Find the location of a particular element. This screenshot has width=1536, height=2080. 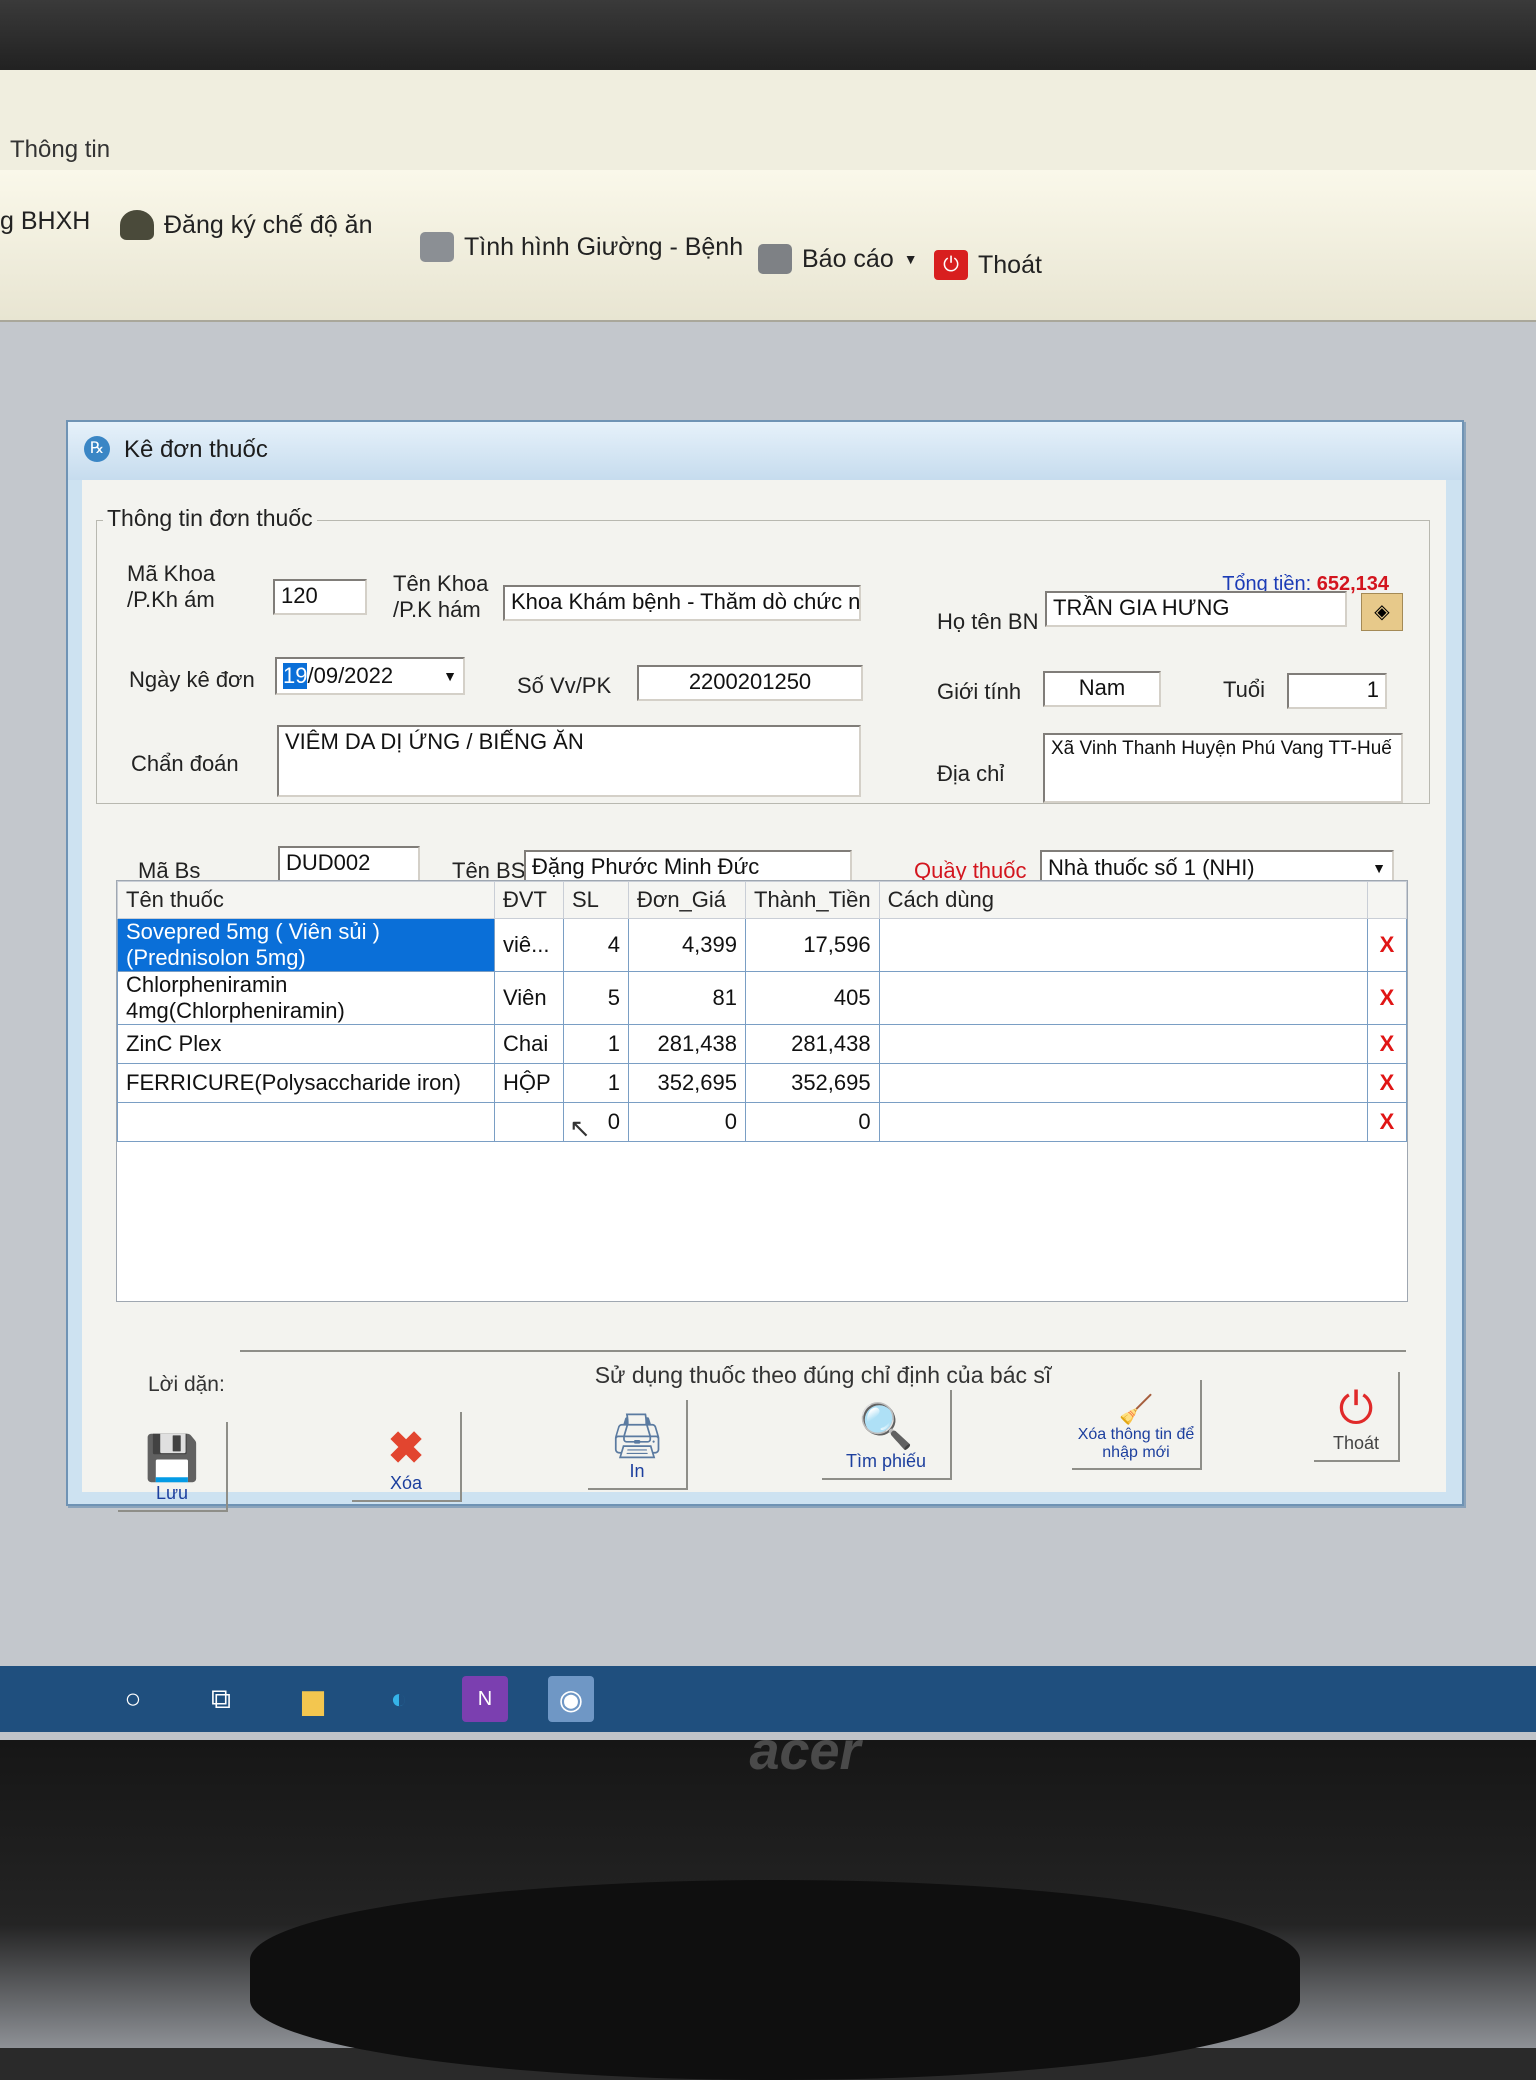

col-thanh-tien: Thành_Tiền is located at coordinates (812, 900).